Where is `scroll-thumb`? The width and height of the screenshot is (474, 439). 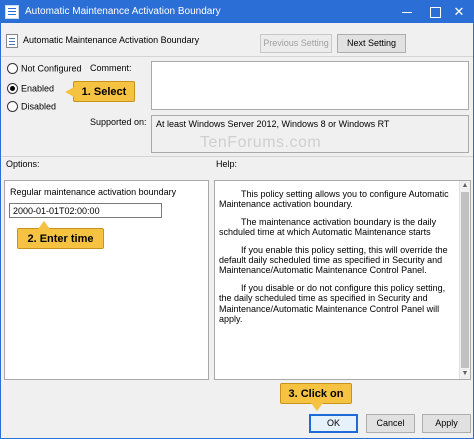
scroll-thumb is located at coordinates (465, 280).